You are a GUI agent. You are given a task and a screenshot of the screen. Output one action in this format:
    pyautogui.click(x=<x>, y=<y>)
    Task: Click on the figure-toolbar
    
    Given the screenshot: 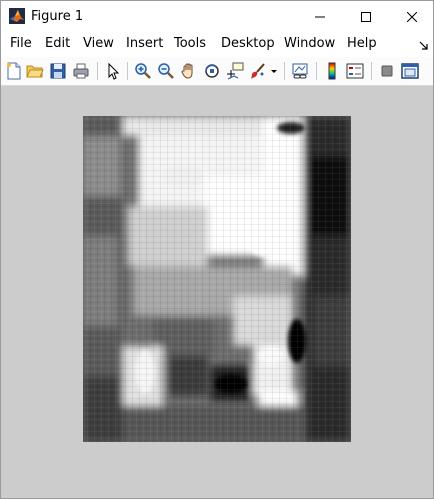 What is the action you would take?
    pyautogui.click(x=217, y=71)
    